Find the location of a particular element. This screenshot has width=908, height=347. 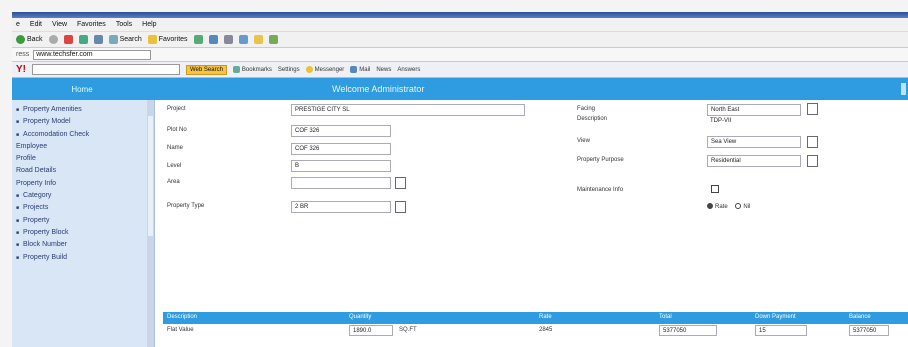

search-button: Search is located at coordinates (125, 39).